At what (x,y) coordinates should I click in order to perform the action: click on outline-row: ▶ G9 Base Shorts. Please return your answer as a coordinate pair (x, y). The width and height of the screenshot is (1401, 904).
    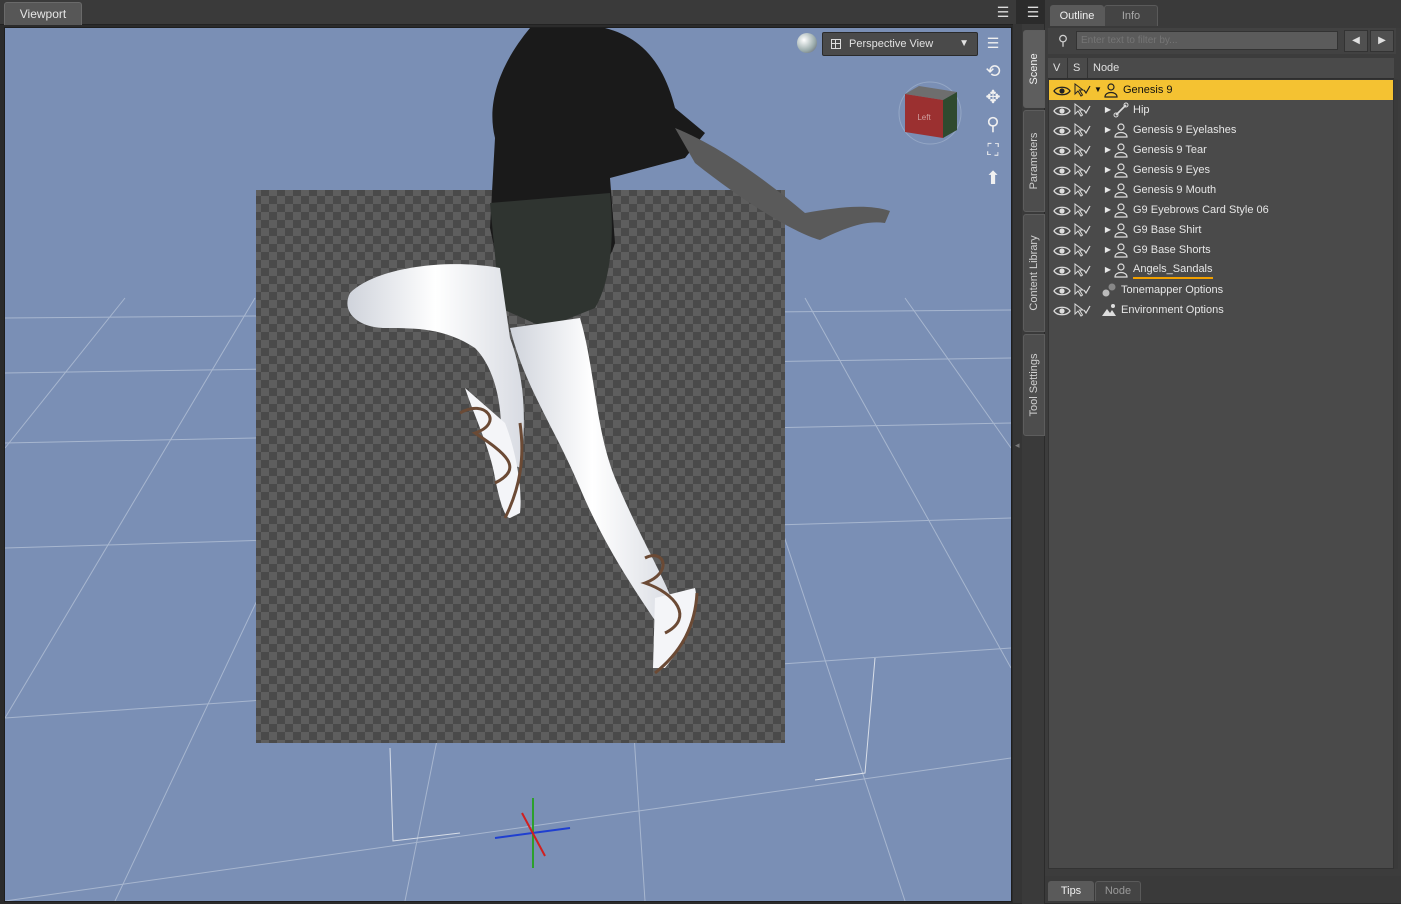
    Looking at the image, I should click on (1221, 250).